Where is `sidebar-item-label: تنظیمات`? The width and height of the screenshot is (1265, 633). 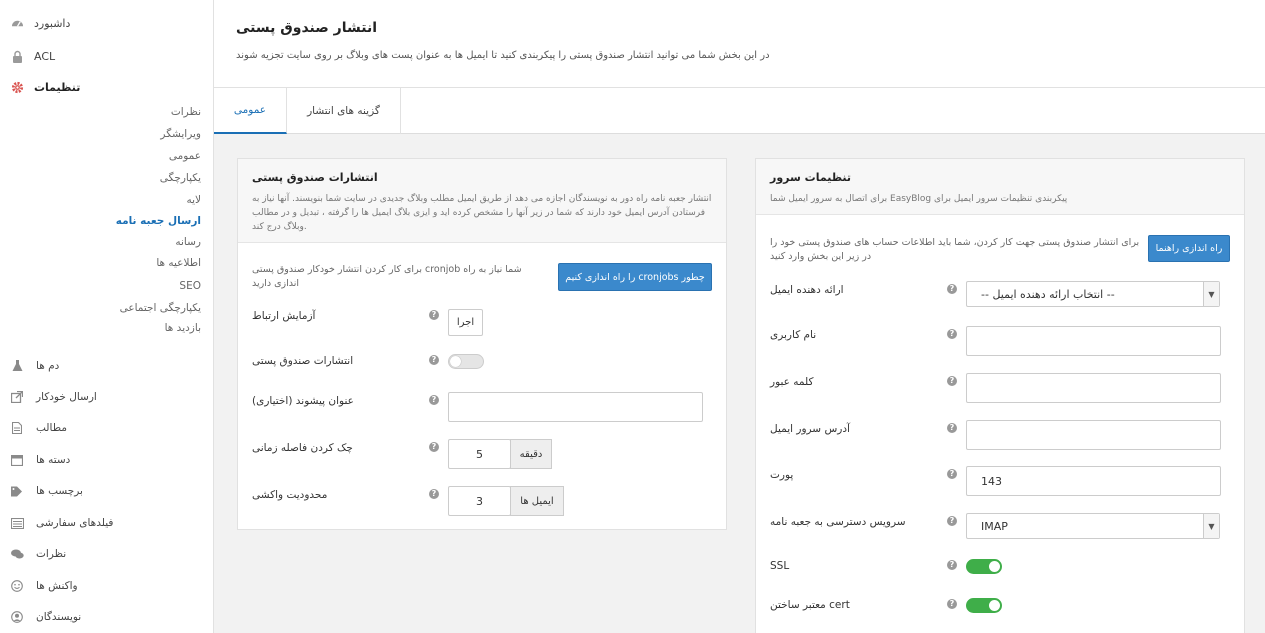 sidebar-item-label: تنظیمات is located at coordinates (57, 87).